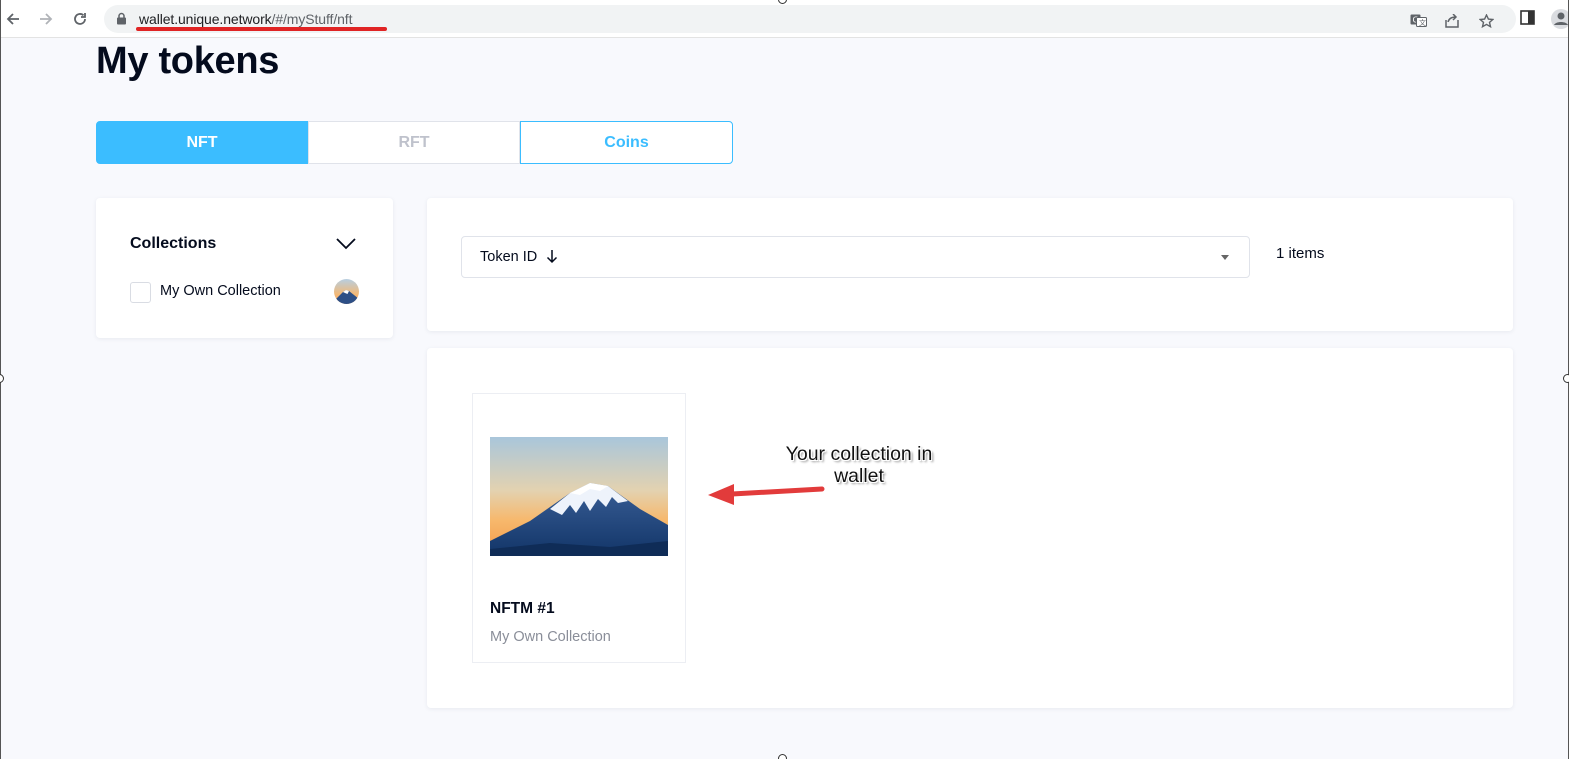 The width and height of the screenshot is (1569, 759). What do you see at coordinates (312, 19) in the screenshot?
I see `url-path: /#/myStuff/nft` at bounding box center [312, 19].